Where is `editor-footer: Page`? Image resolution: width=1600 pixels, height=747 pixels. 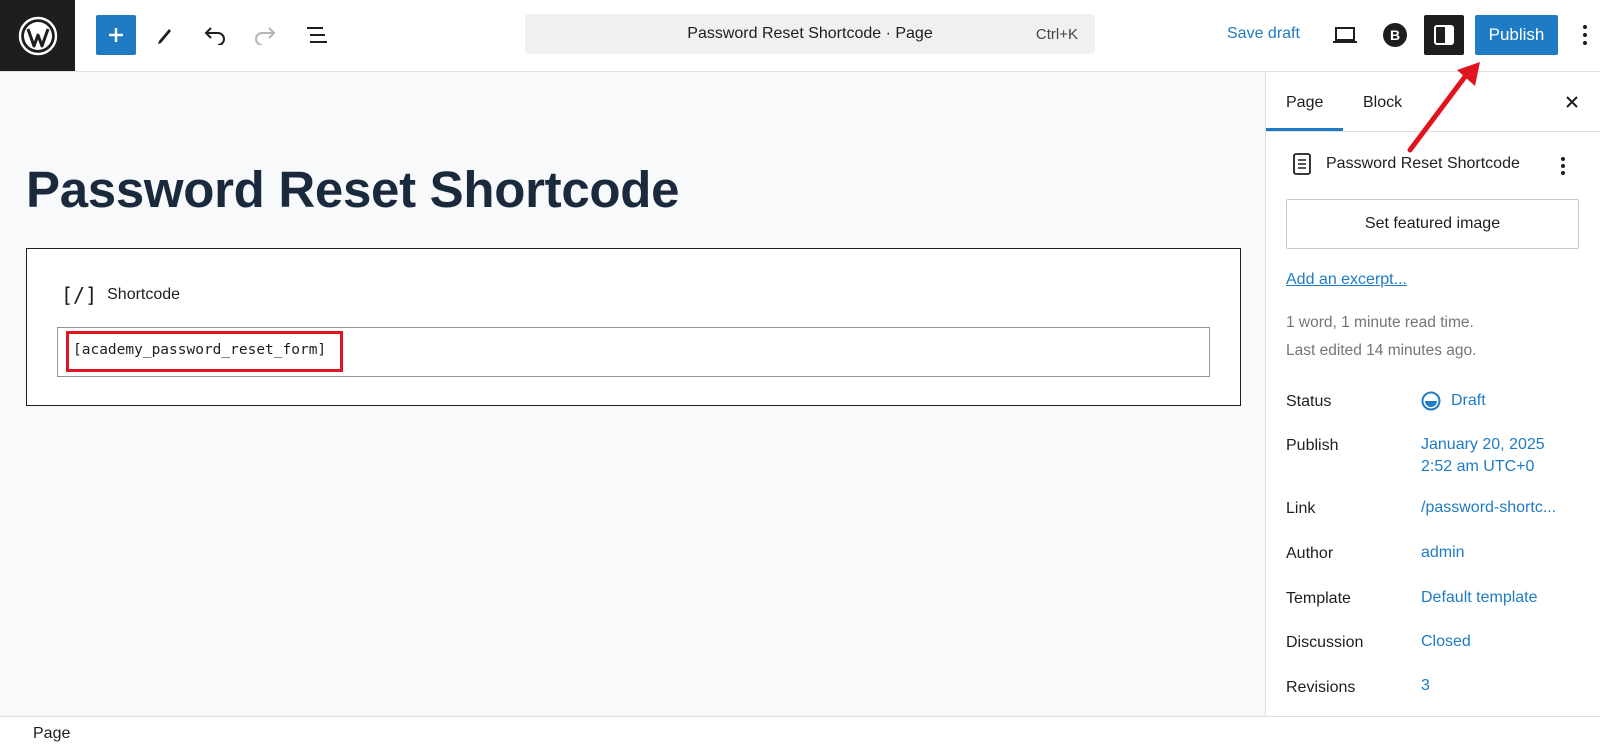 editor-footer: Page is located at coordinates (800, 731).